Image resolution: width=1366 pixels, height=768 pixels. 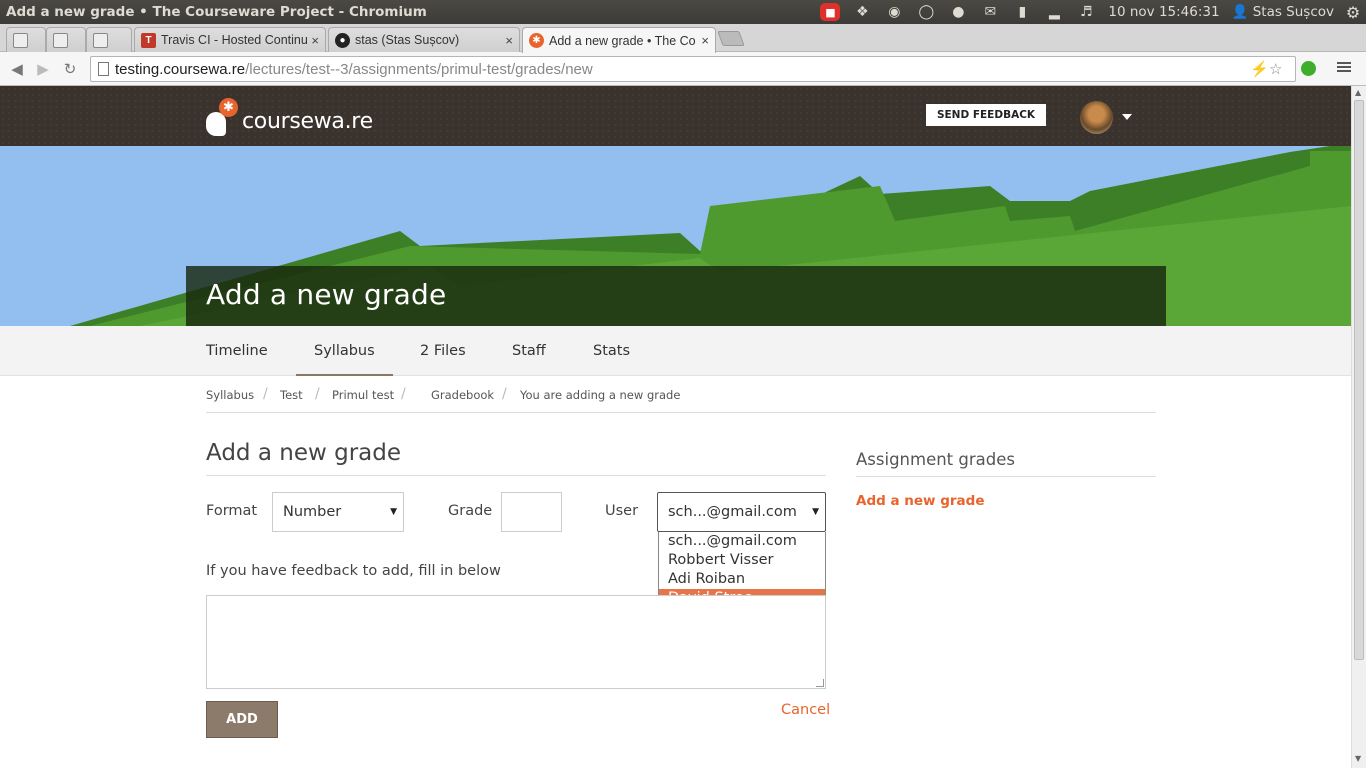 I want to click on format-select-value: Number, so click(x=312, y=512).